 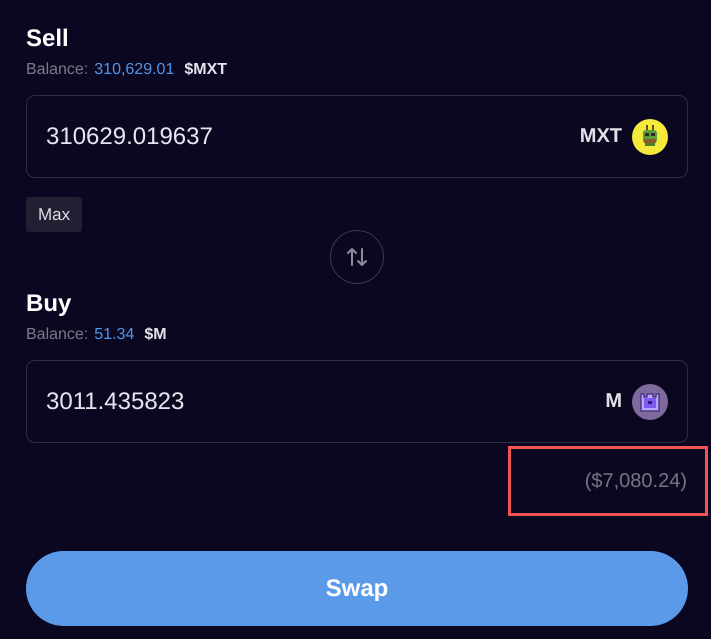 I want to click on token-symbol: M, so click(x=613, y=401).